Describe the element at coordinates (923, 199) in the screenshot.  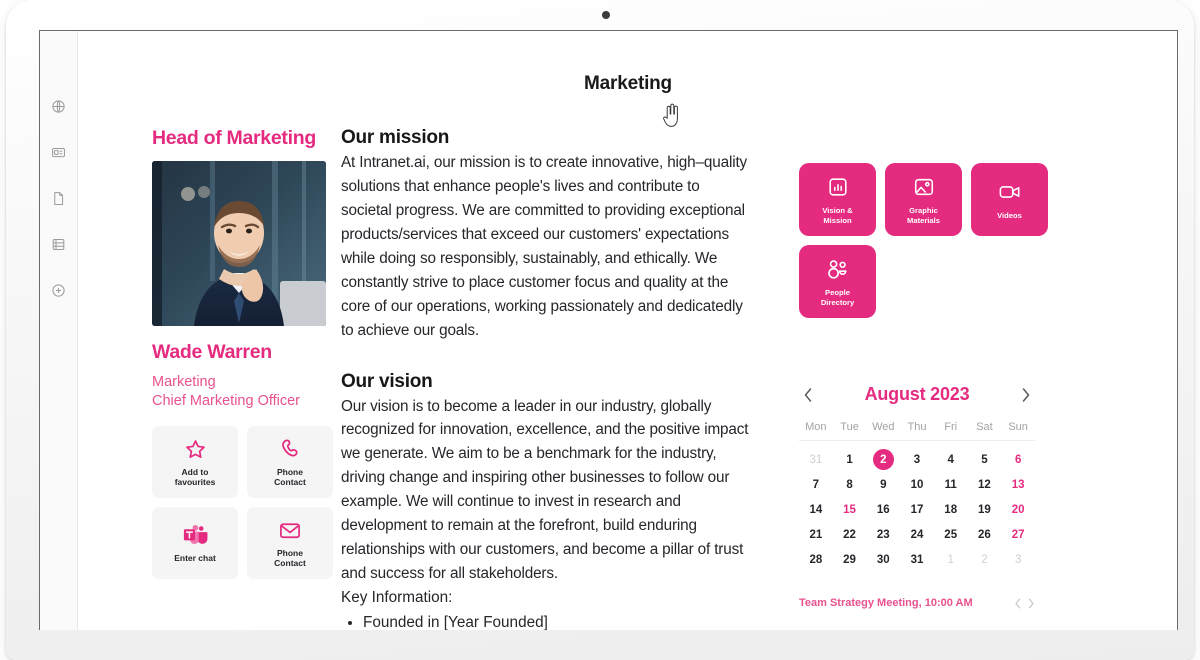
I see `quicklink-graphic-materials: Graphic Materials` at that location.